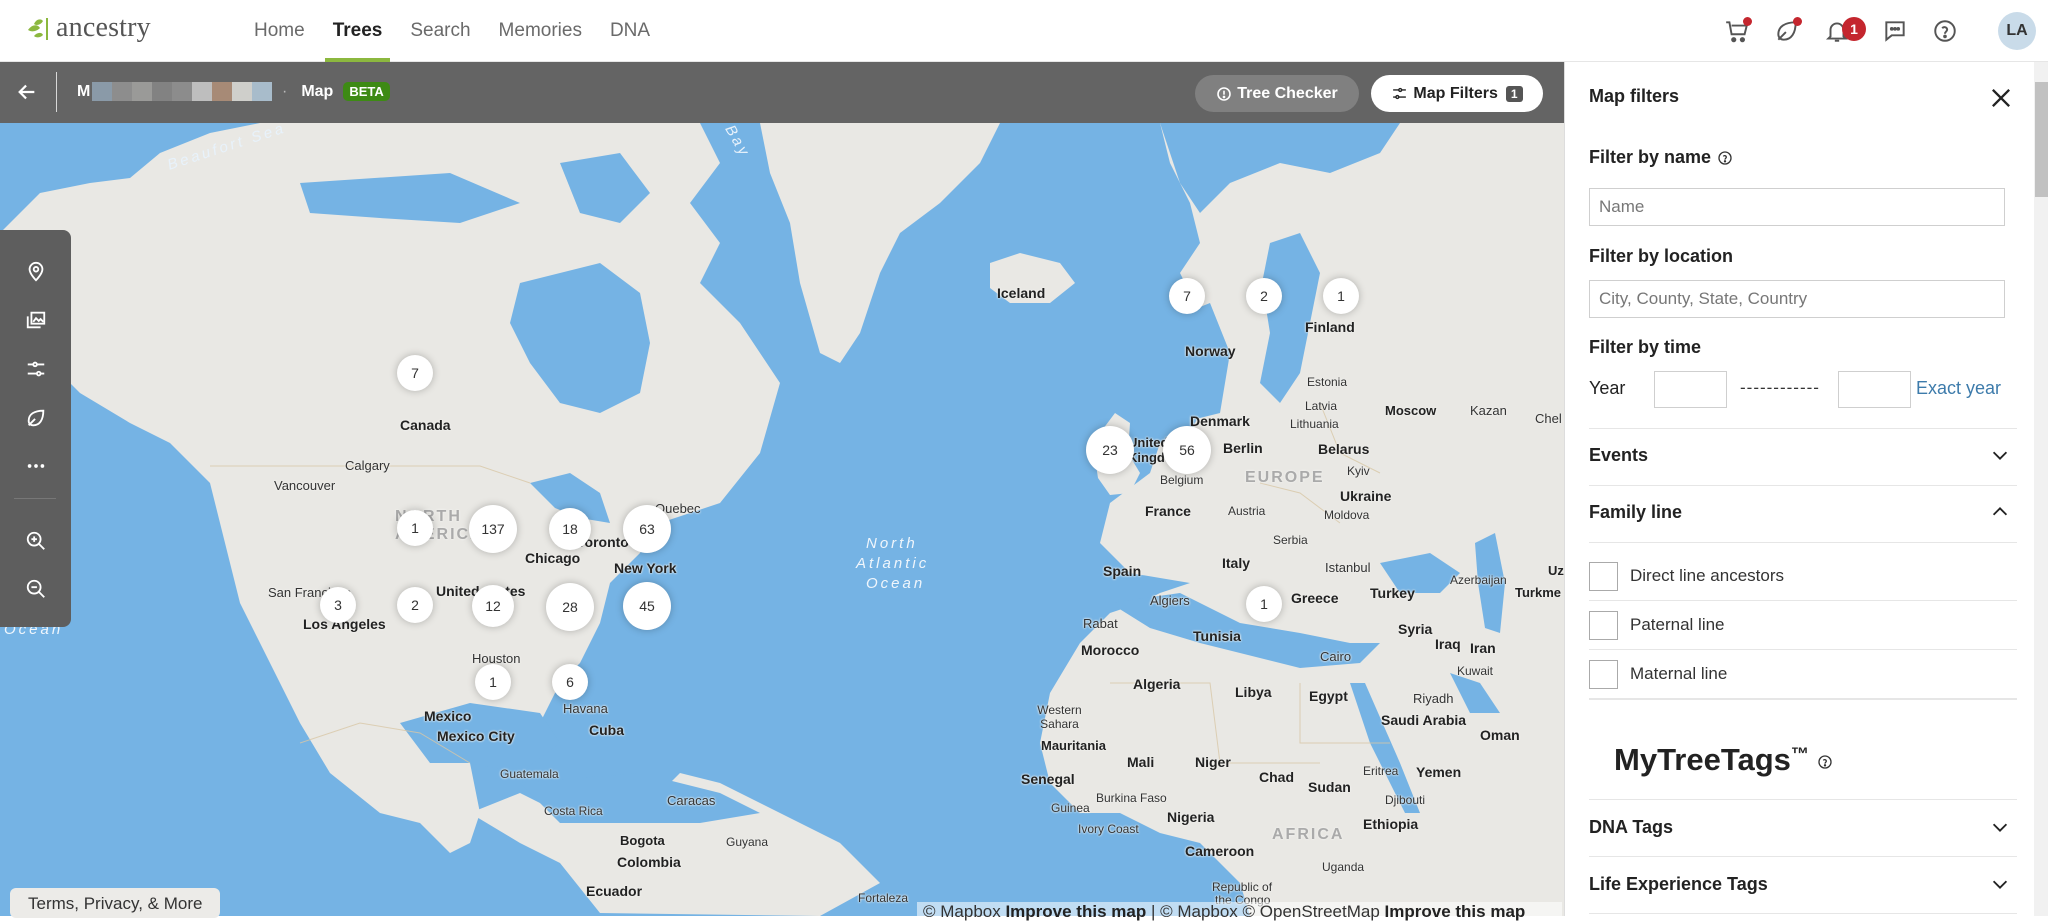  I want to click on terms-privacy-button: Terms, Privacy, & More, so click(115, 903).